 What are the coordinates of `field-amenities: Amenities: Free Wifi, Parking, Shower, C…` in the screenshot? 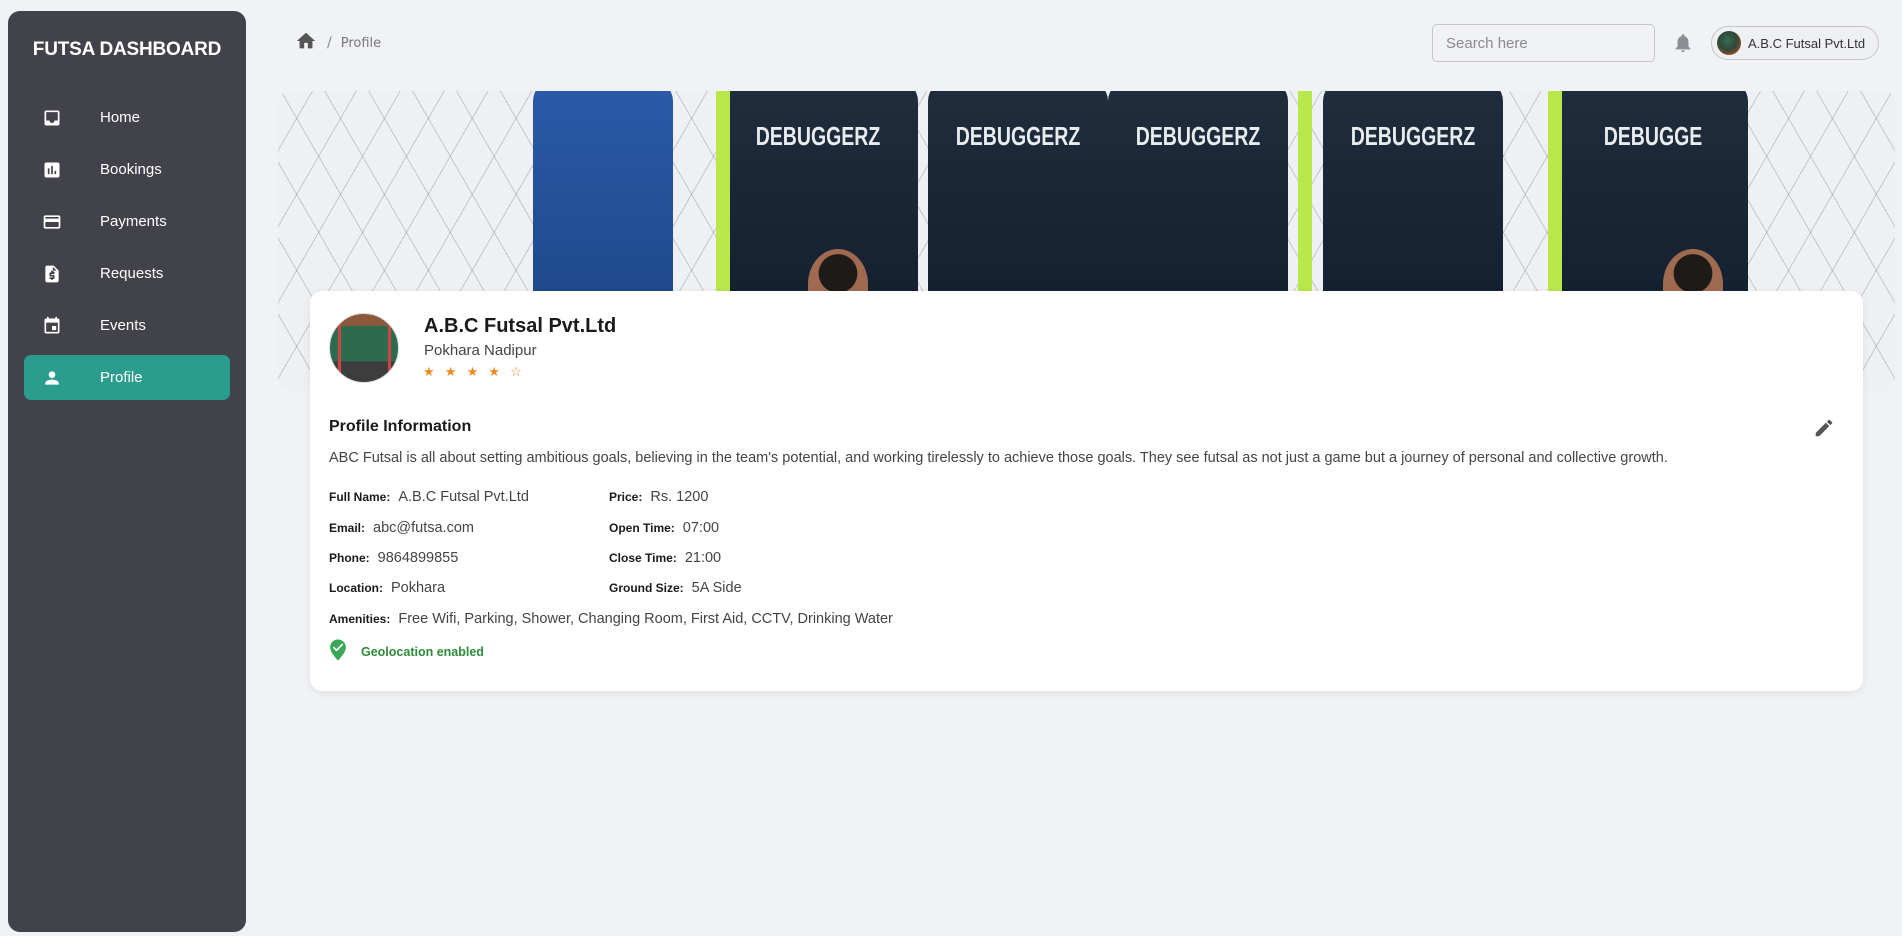 It's located at (611, 619).